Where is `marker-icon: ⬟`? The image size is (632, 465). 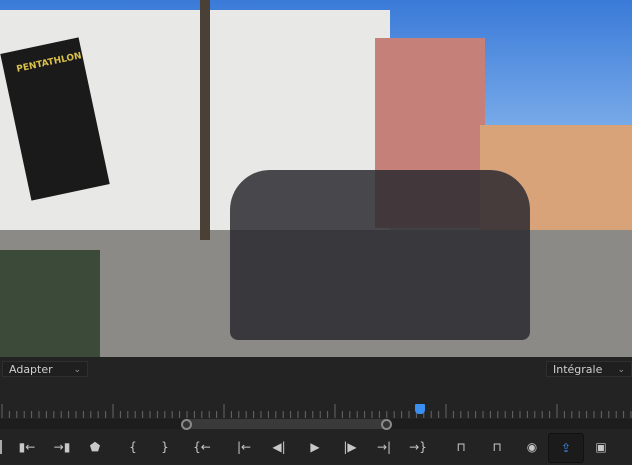 marker-icon: ⬟ is located at coordinates (95, 447).